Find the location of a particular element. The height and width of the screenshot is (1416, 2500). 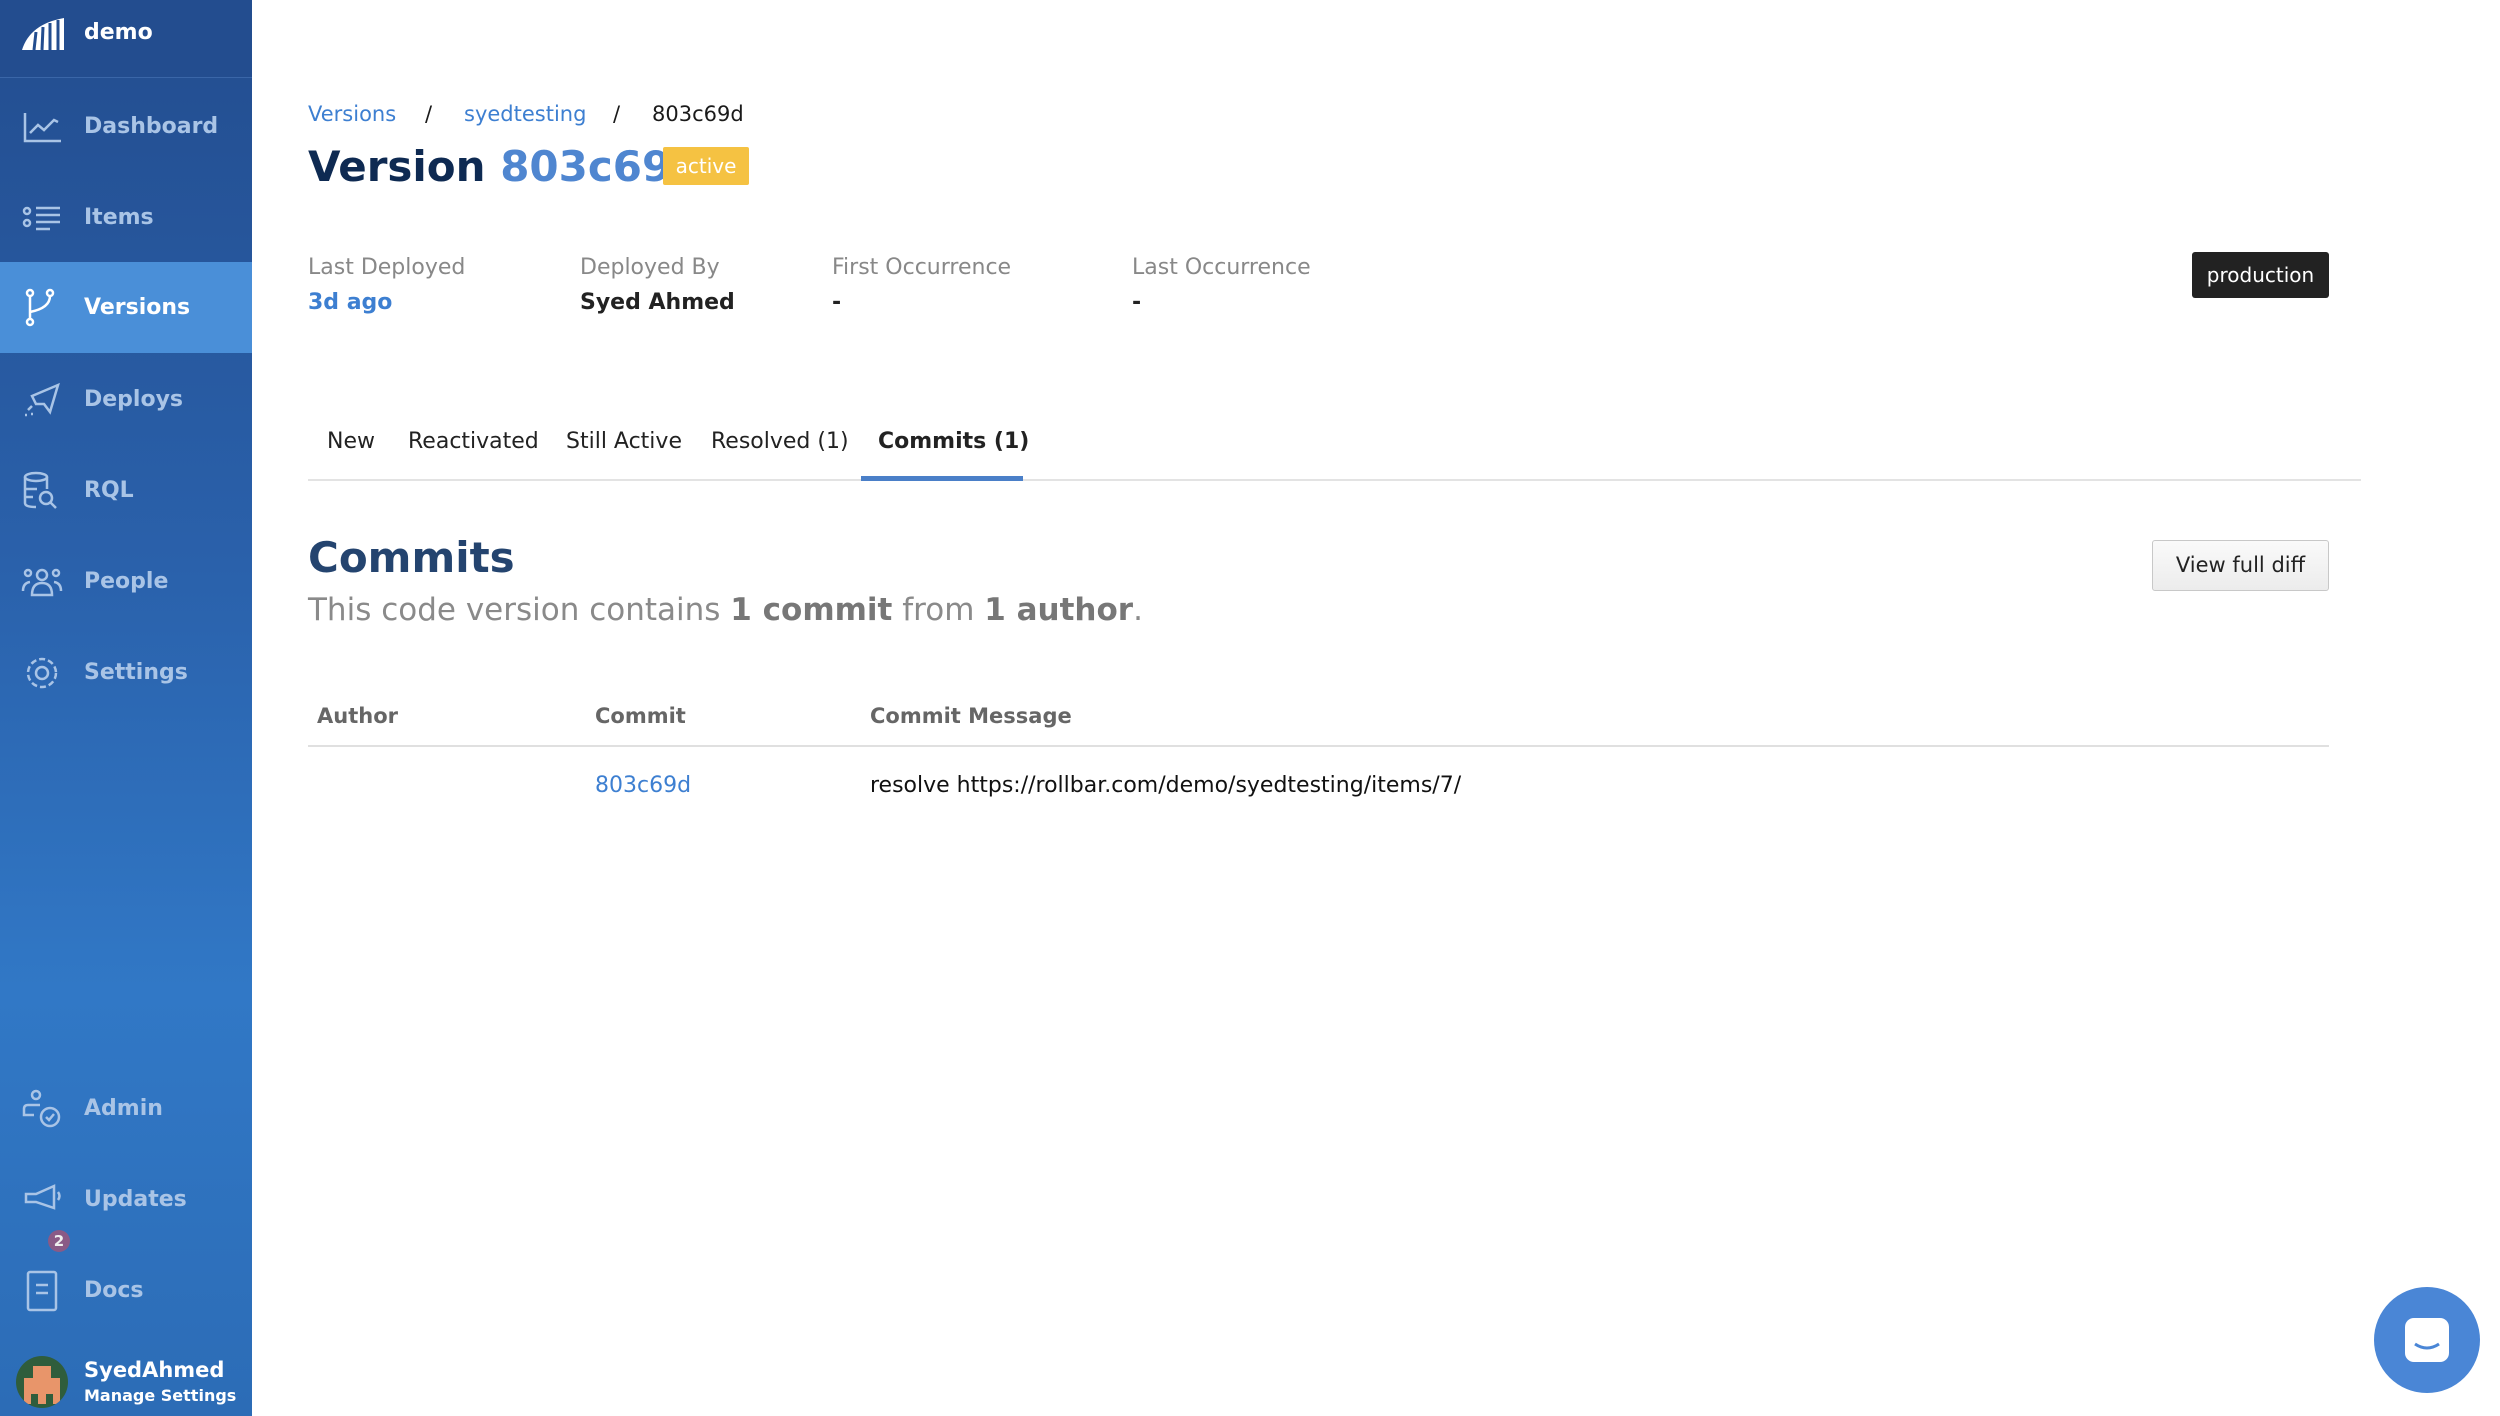

sidebar-item-versions: Versions is located at coordinates (126, 307).